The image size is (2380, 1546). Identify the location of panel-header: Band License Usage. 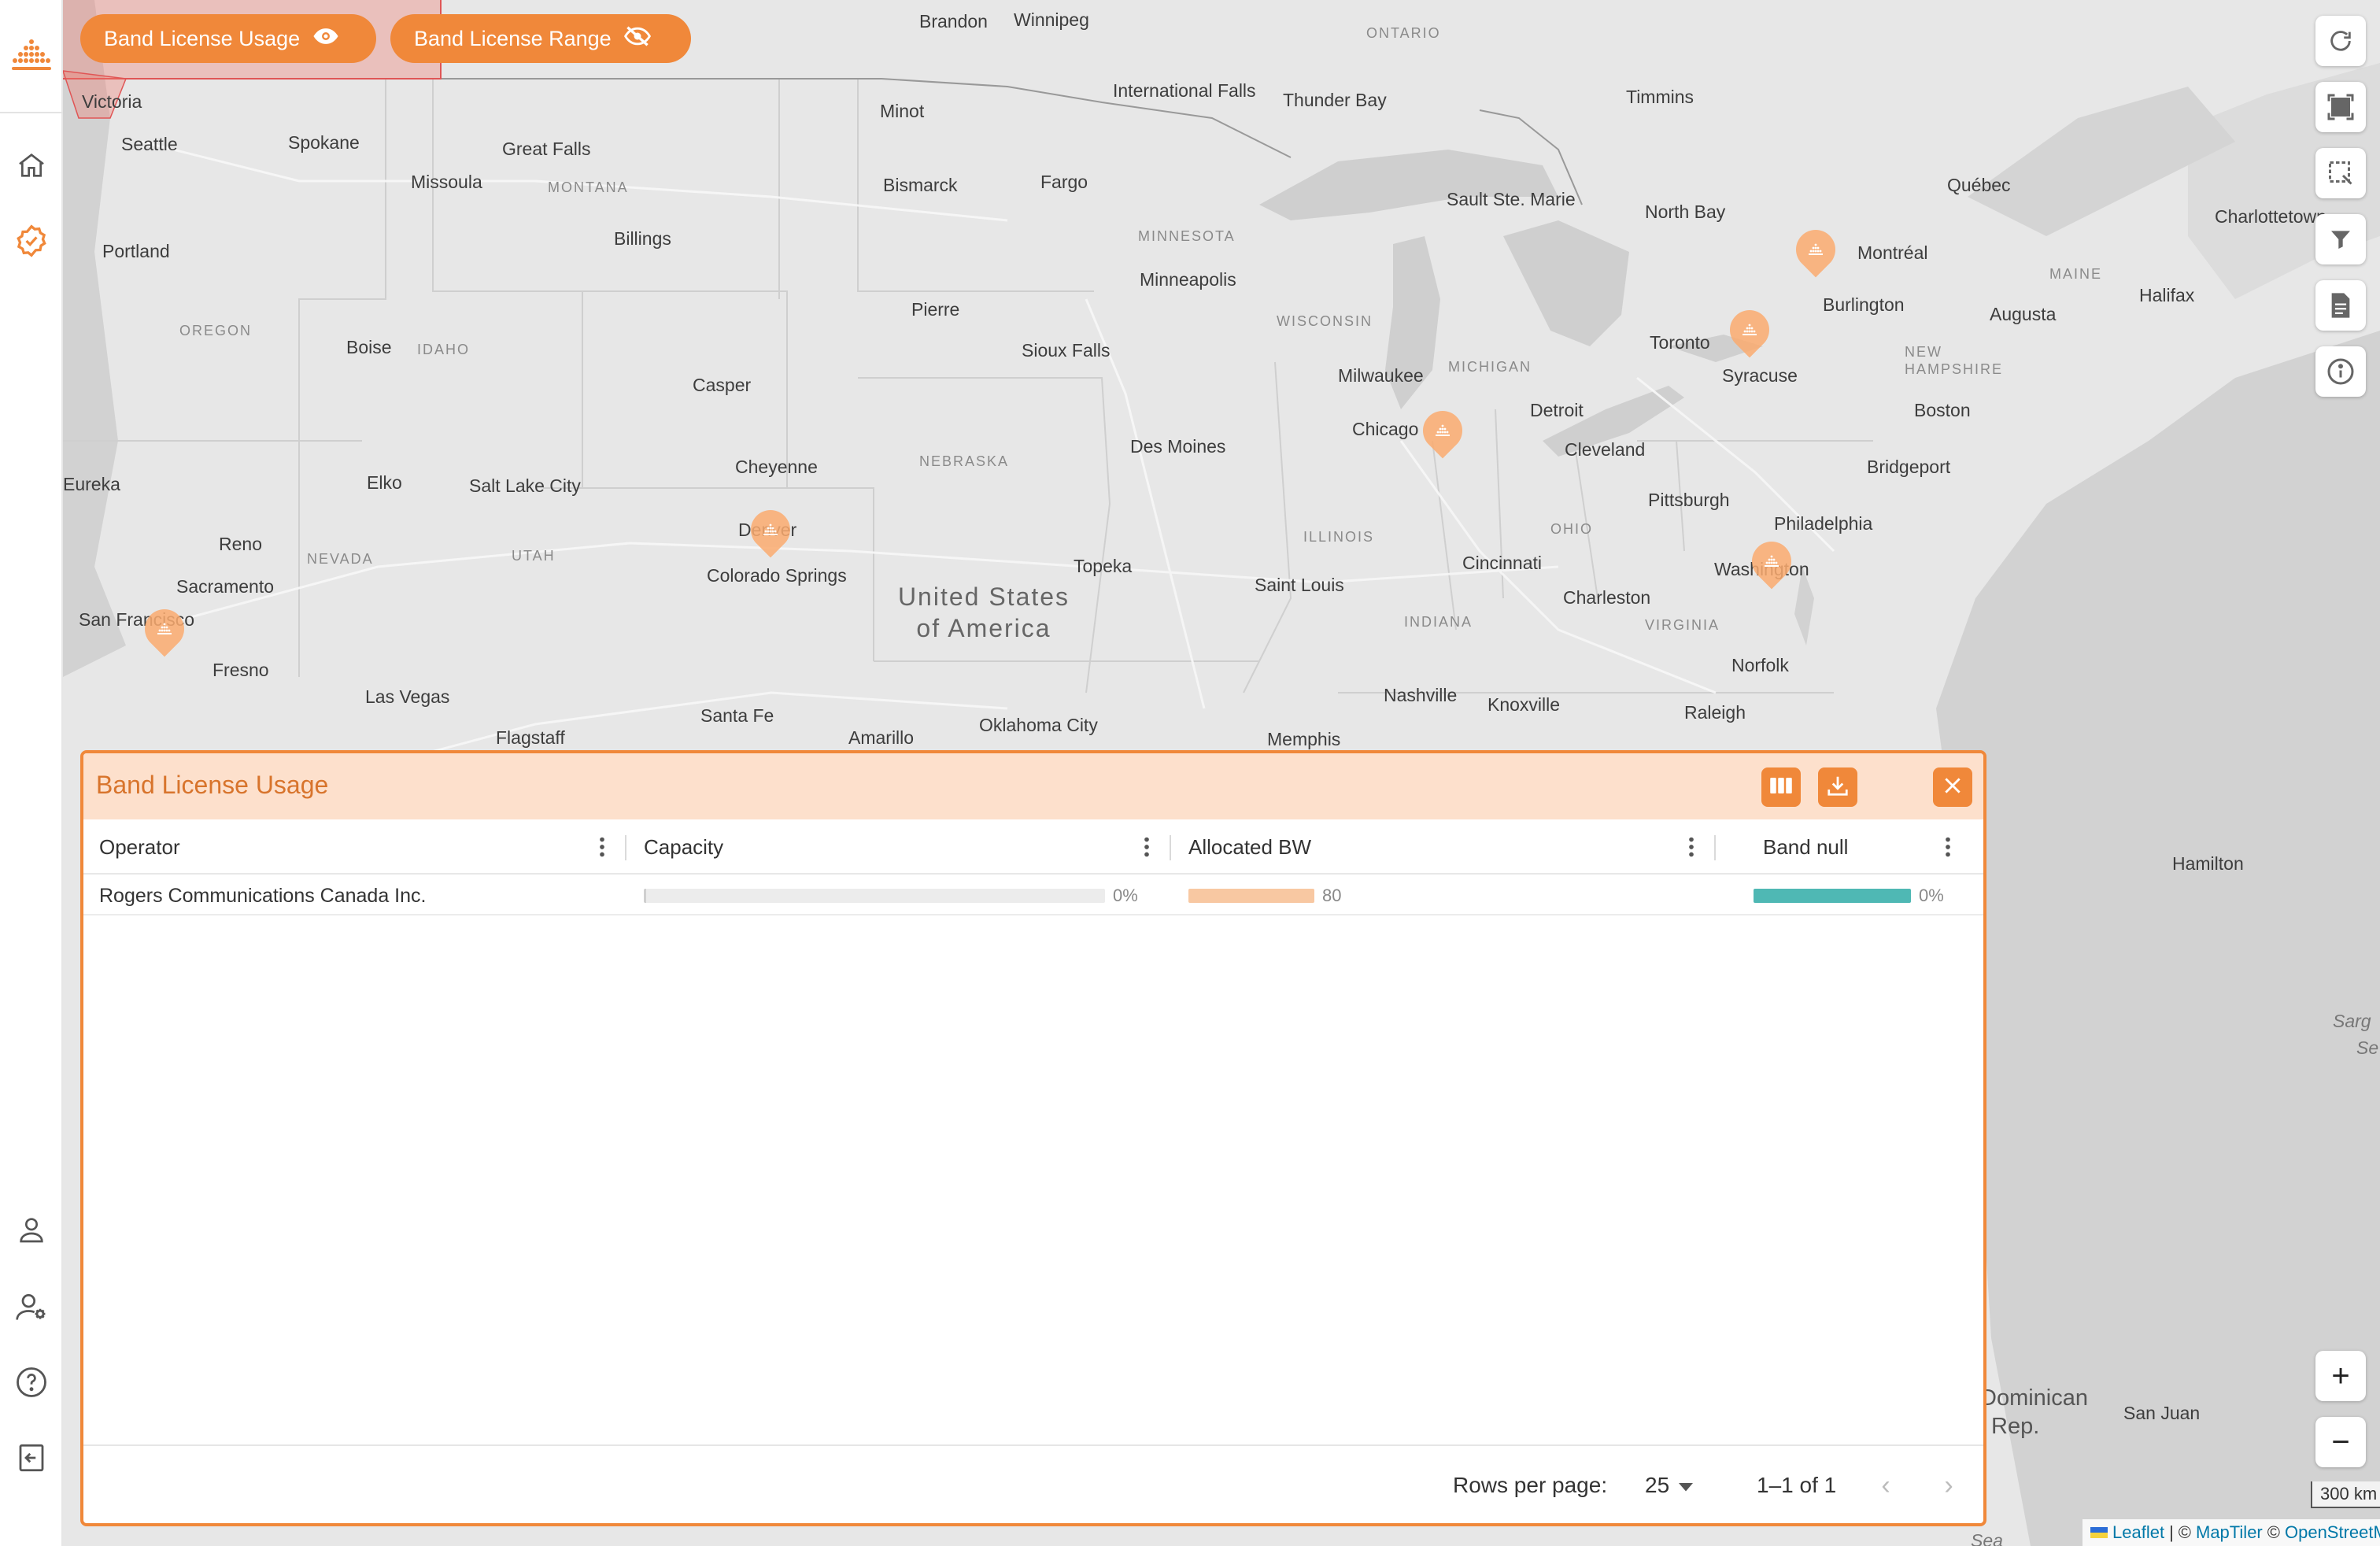
(1033, 786).